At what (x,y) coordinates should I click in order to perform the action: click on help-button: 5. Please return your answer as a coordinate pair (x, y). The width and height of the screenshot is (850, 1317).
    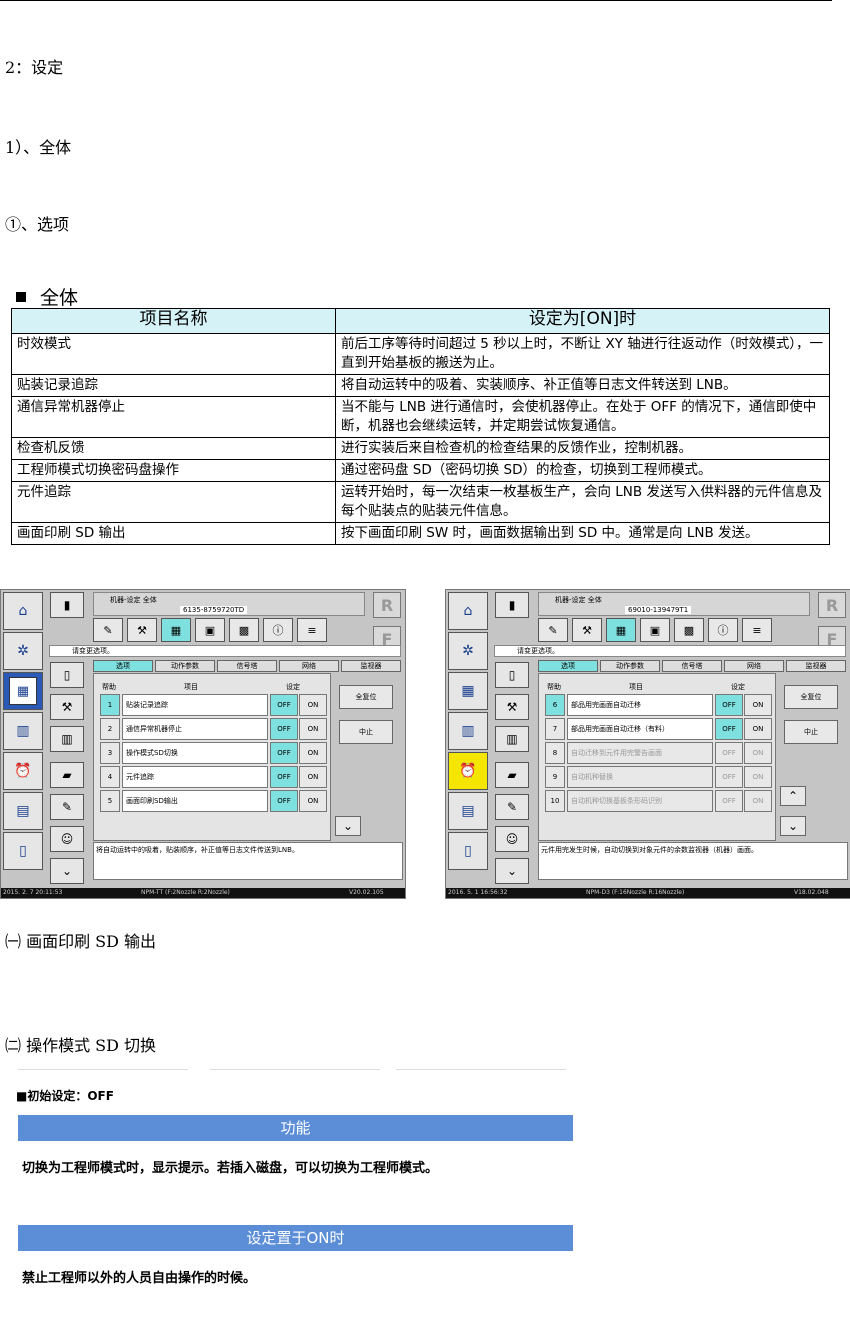
    Looking at the image, I should click on (110, 801).